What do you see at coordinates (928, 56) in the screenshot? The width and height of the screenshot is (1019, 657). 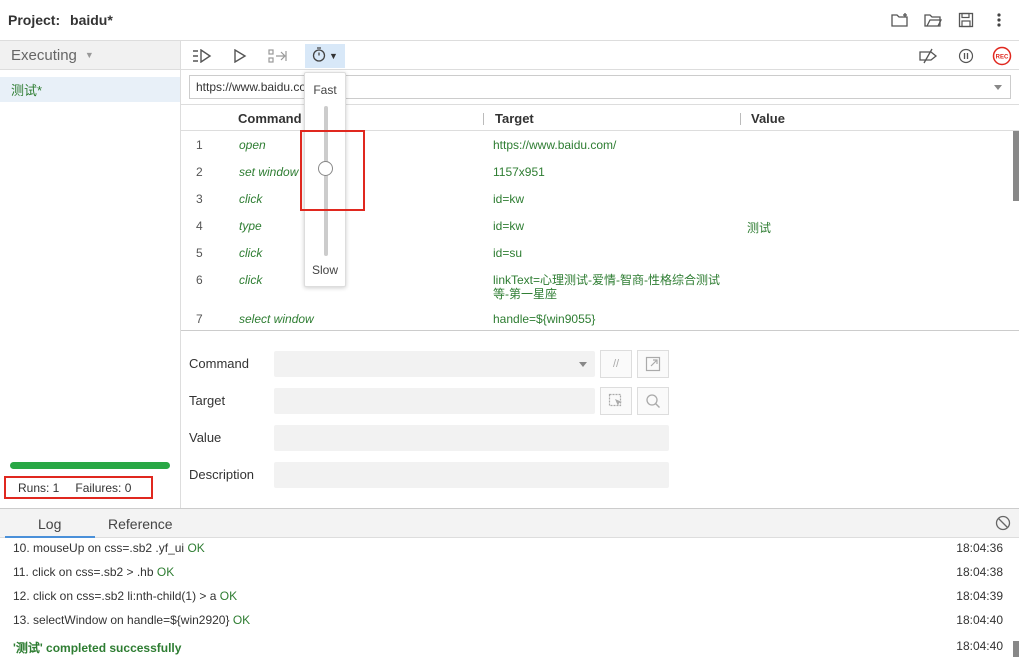 I see `disable-breakpoints-icon` at bounding box center [928, 56].